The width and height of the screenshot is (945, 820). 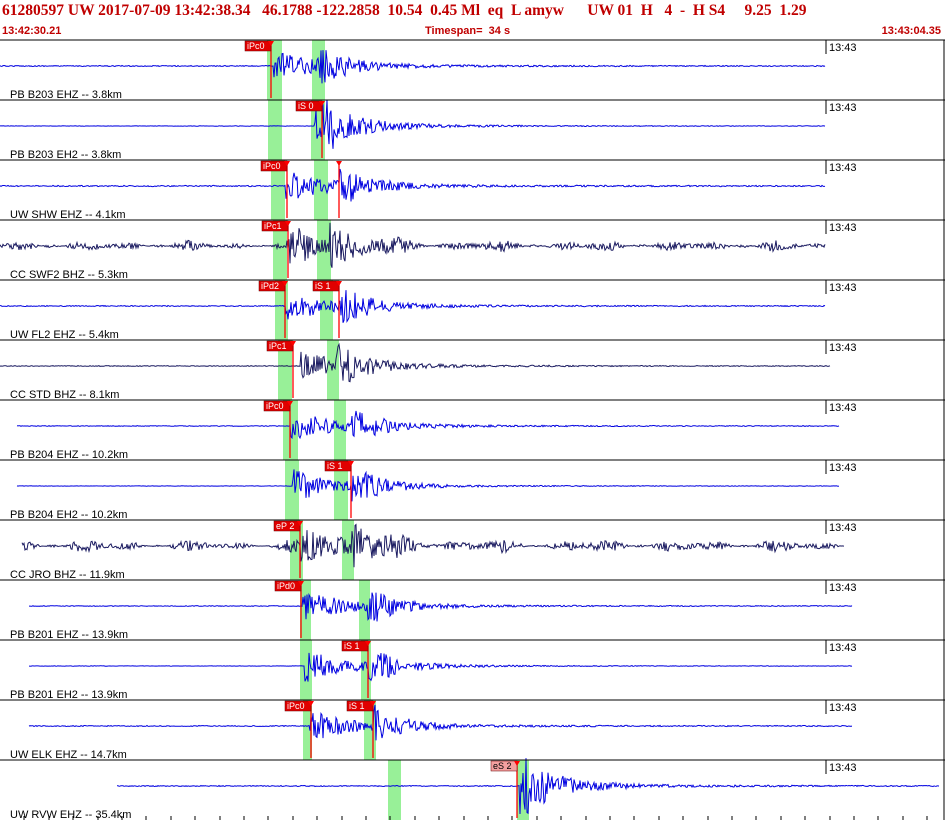 I want to click on station-label: PB B203 EHZ -- 3.8km, so click(x=66, y=95).